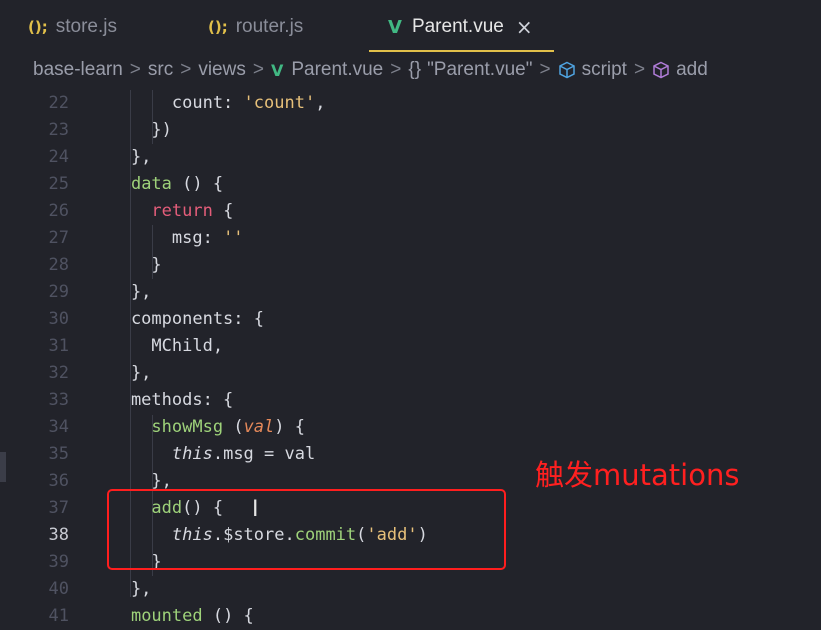 Image resolution: width=821 pixels, height=630 pixels. I want to click on tab-store-js: (); store.js, so click(72, 27).